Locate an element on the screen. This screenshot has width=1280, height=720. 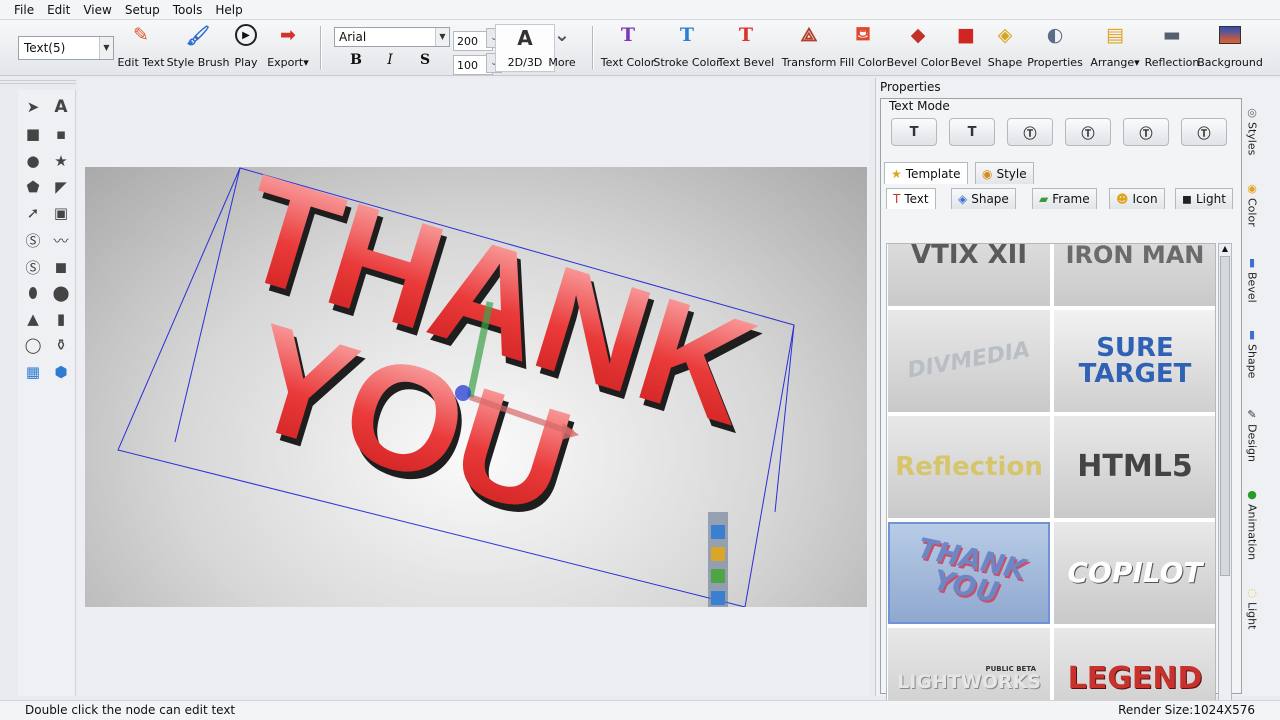
reflection-button: ▬ Reflection is located at coordinates (1172, 45).